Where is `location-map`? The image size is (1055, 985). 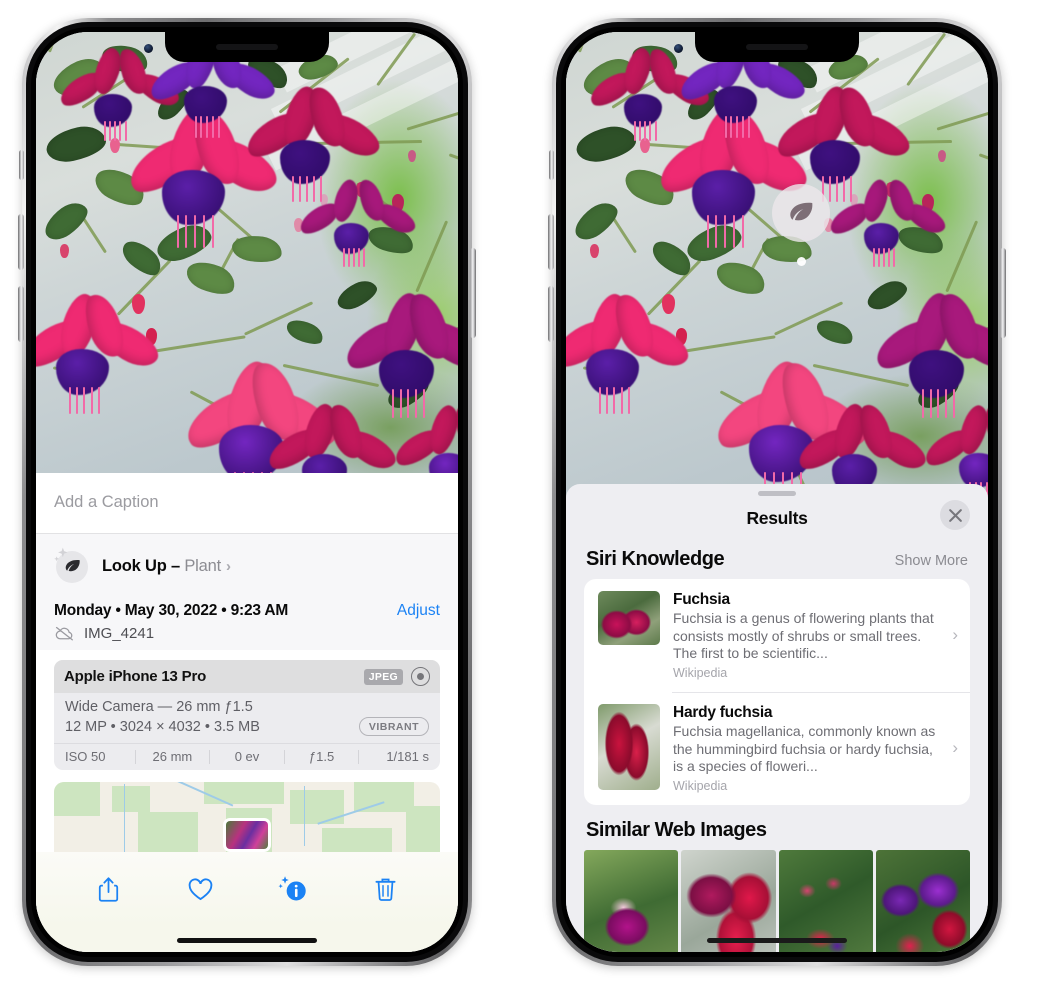
location-map is located at coordinates (247, 817).